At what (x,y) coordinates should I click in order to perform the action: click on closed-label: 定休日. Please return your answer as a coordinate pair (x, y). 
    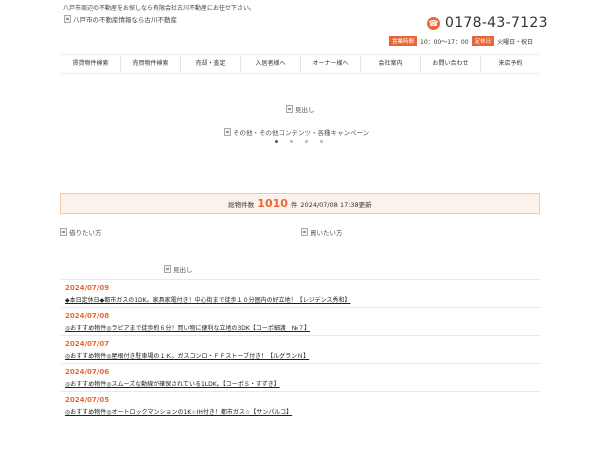
    Looking at the image, I should click on (483, 41).